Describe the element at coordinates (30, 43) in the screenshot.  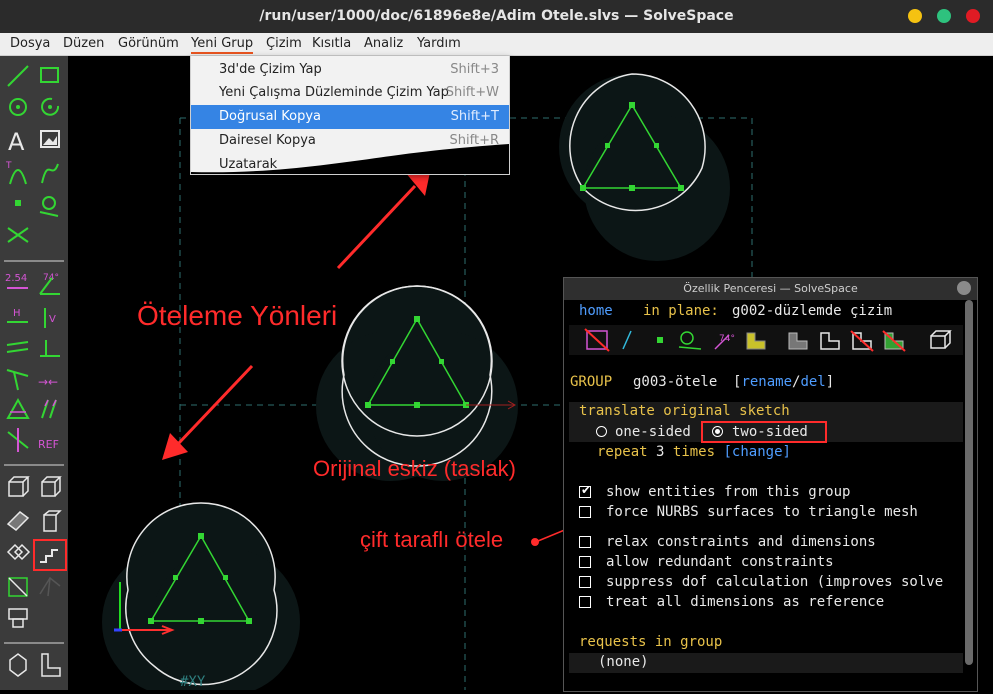
I see `menu-file: Dosya` at that location.